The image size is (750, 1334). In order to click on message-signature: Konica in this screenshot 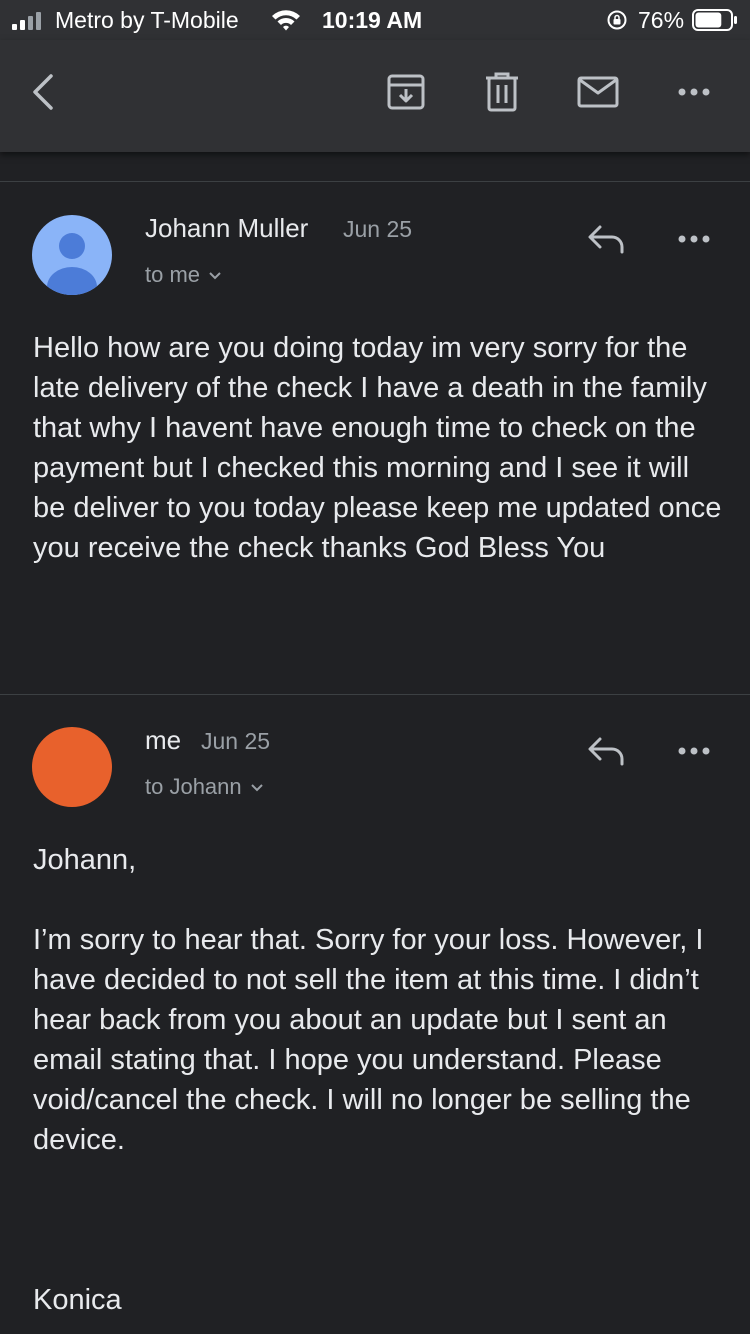, I will do `click(77, 1300)`.